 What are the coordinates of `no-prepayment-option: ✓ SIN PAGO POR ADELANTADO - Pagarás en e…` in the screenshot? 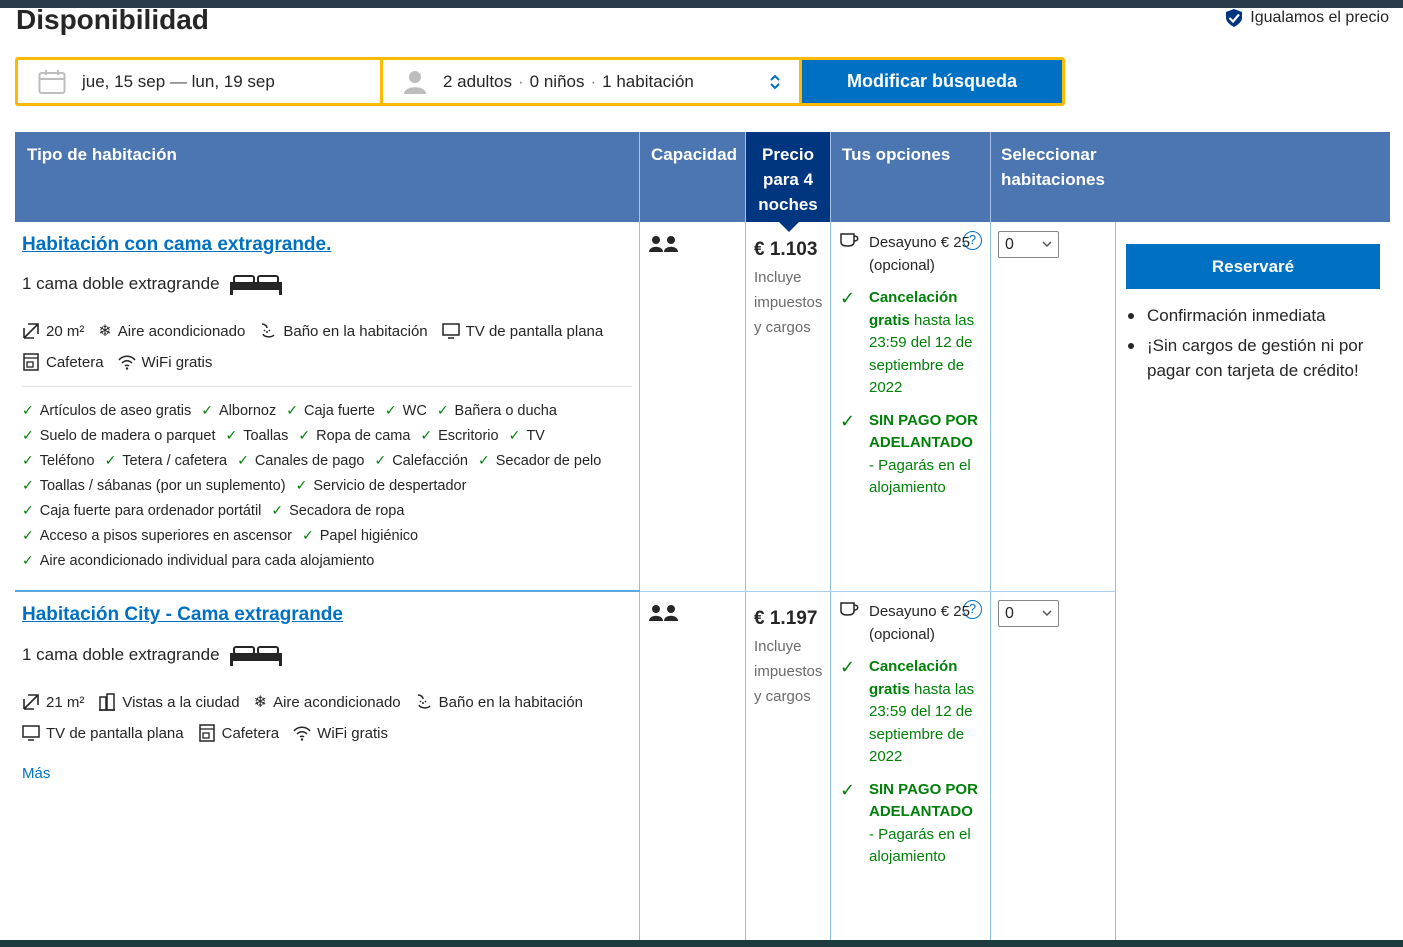 It's located at (910, 455).